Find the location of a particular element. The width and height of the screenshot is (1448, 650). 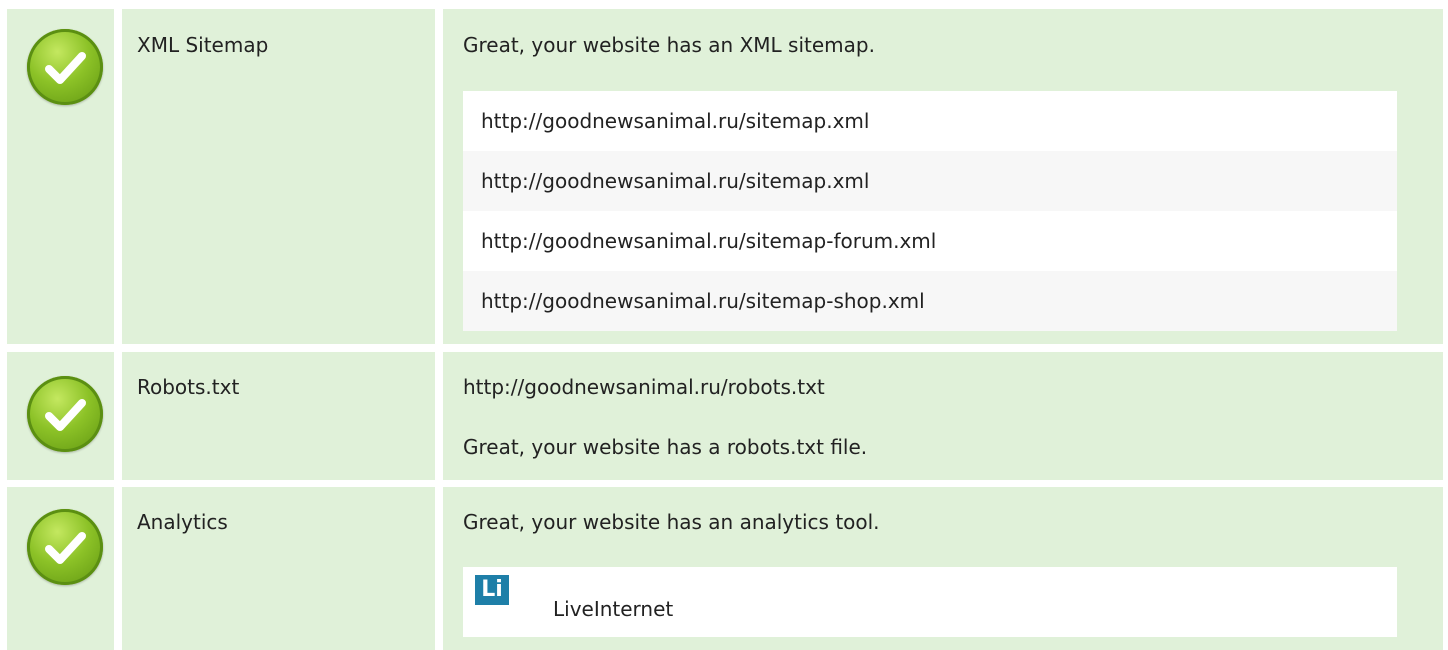

label-cell: Robots.txt is located at coordinates (278, 416).